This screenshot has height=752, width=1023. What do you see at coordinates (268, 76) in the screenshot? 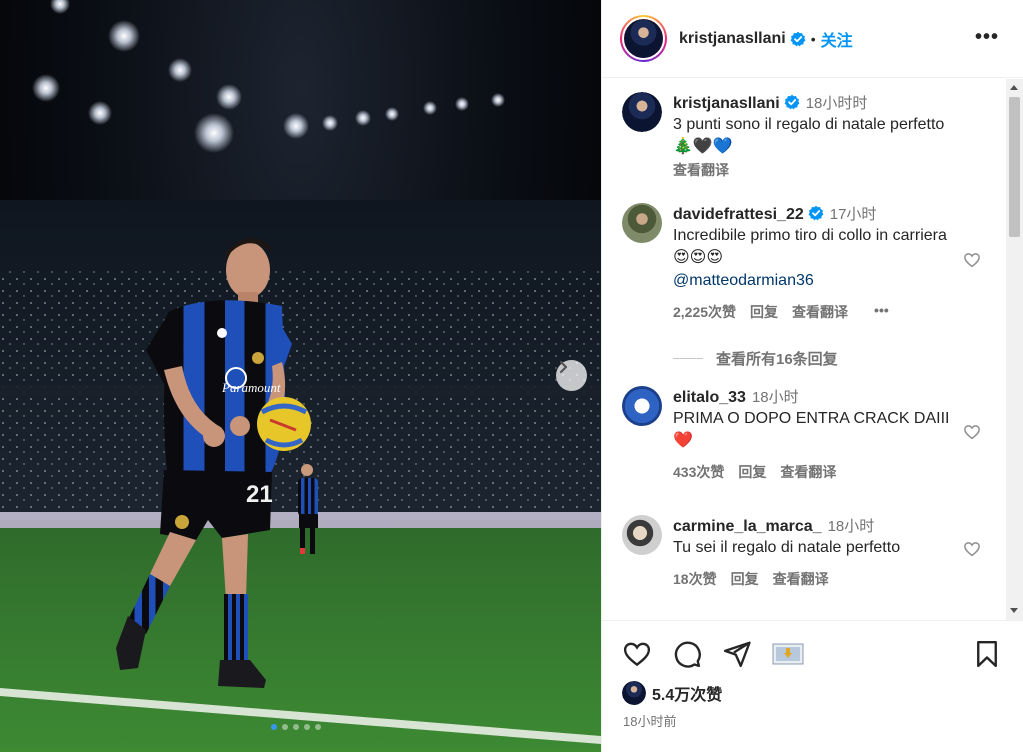
I see `floodlights` at bounding box center [268, 76].